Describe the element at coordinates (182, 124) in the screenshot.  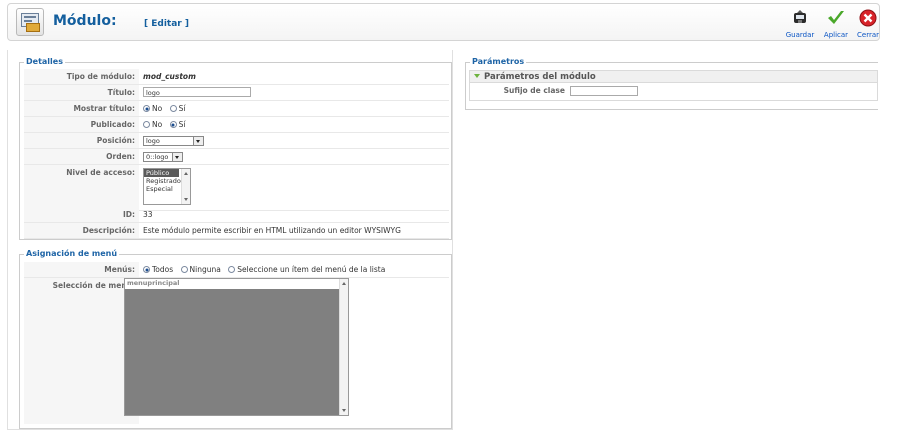
I see `published-yes-label: Sí` at that location.